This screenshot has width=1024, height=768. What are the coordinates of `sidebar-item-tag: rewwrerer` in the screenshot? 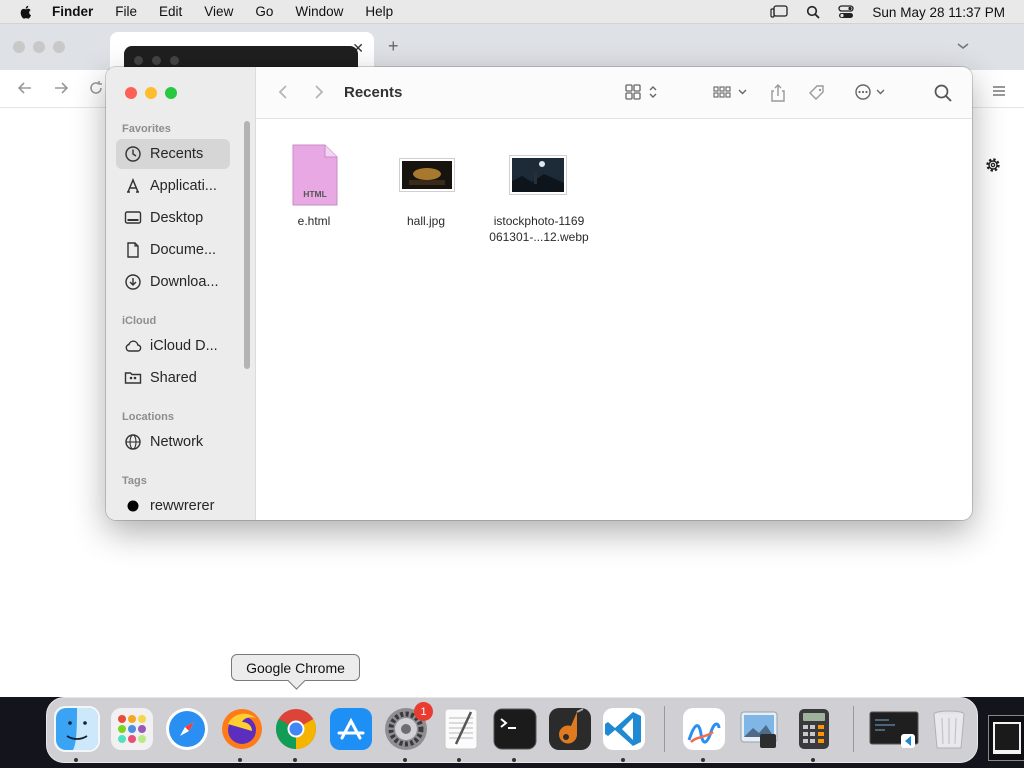 It's located at (173, 505).